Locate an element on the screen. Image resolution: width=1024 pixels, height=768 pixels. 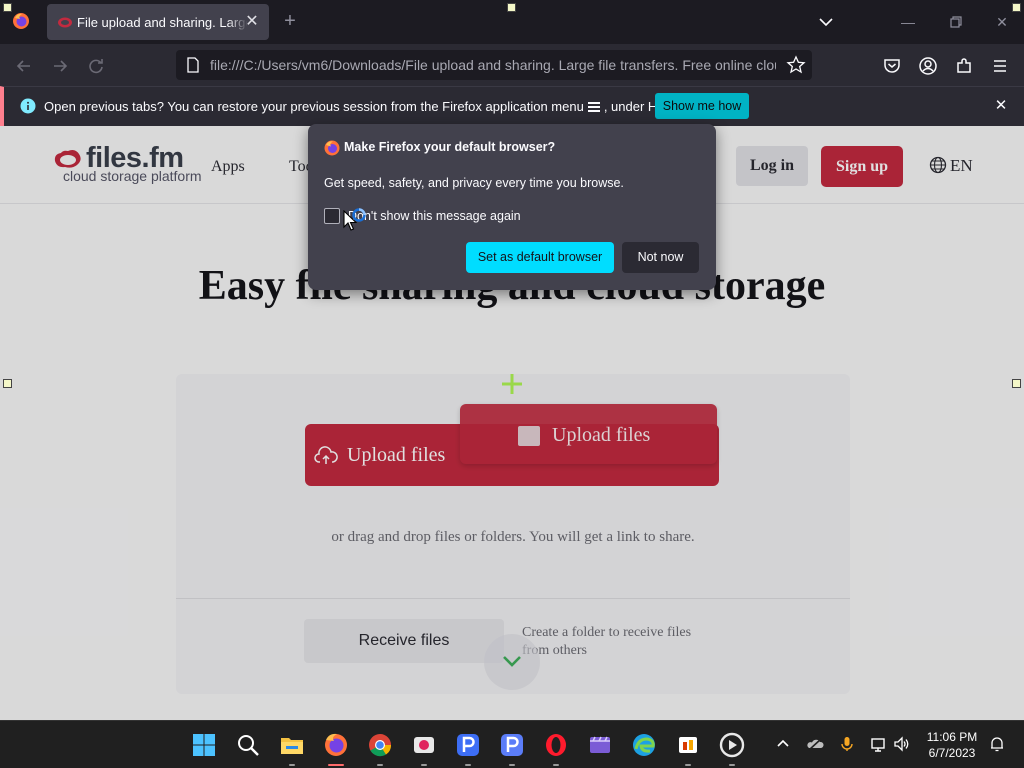
notifications-icon is located at coordinates (997, 744).